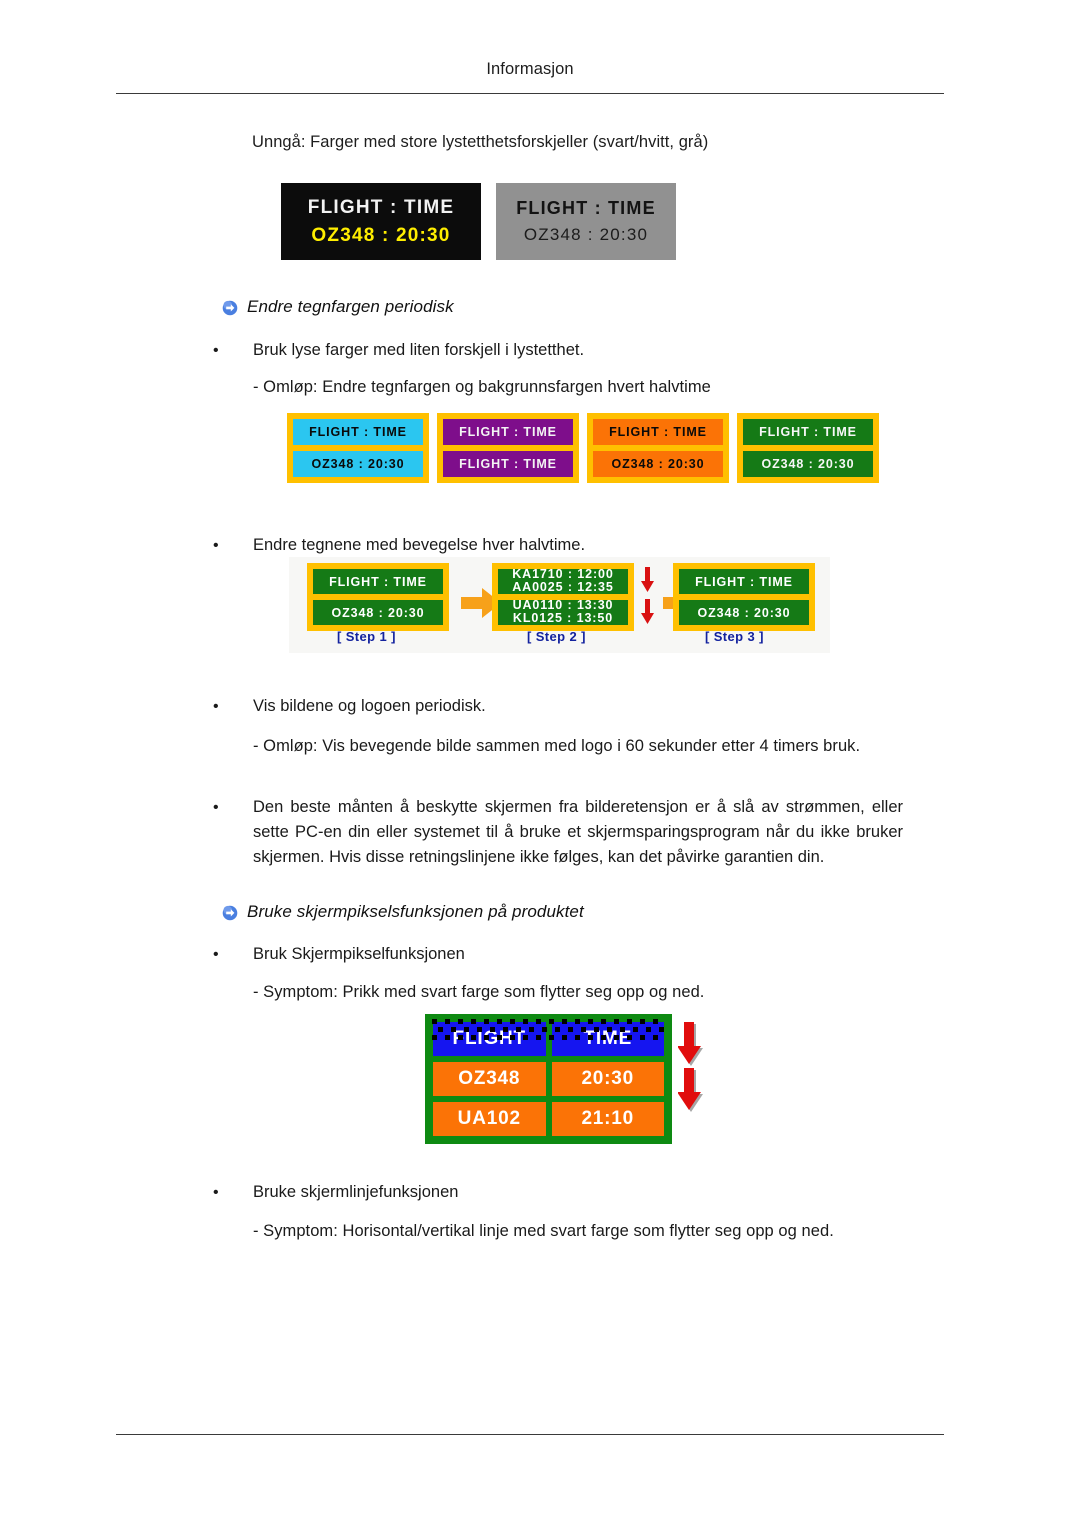 The image size is (1080, 1527). Describe the element at coordinates (530, 93) in the screenshot. I see `header-divider` at that location.